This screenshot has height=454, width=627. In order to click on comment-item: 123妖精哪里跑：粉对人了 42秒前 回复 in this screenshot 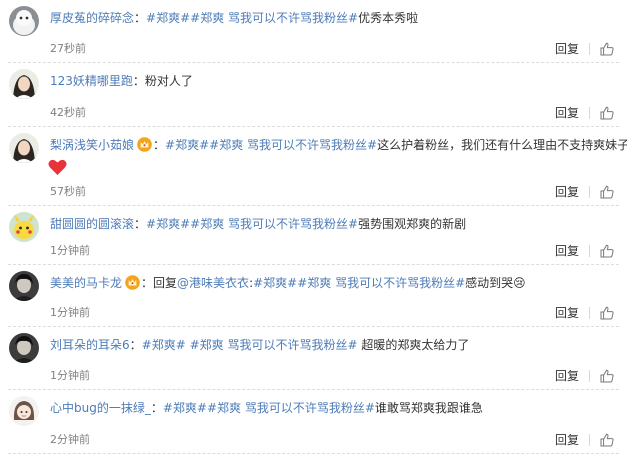, I will do `click(313, 95)`.